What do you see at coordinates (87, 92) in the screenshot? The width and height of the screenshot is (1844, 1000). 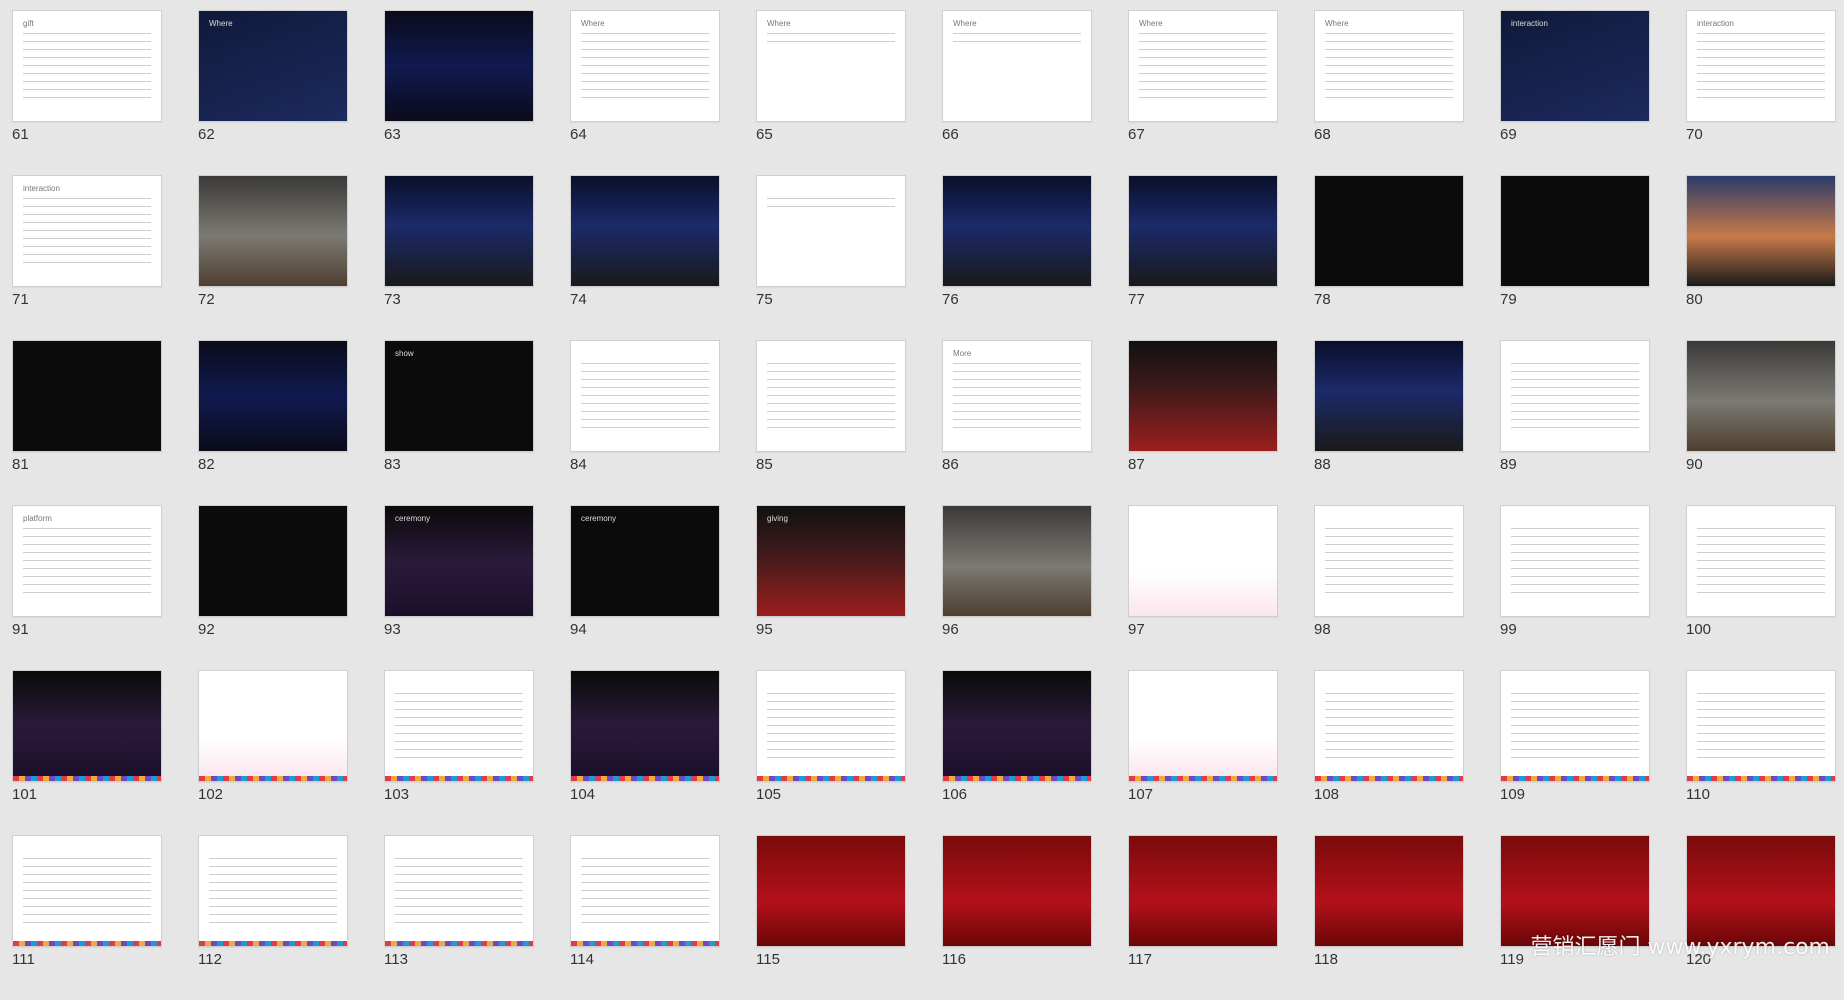 I see `slide-thumbnail: gift 61` at bounding box center [87, 92].